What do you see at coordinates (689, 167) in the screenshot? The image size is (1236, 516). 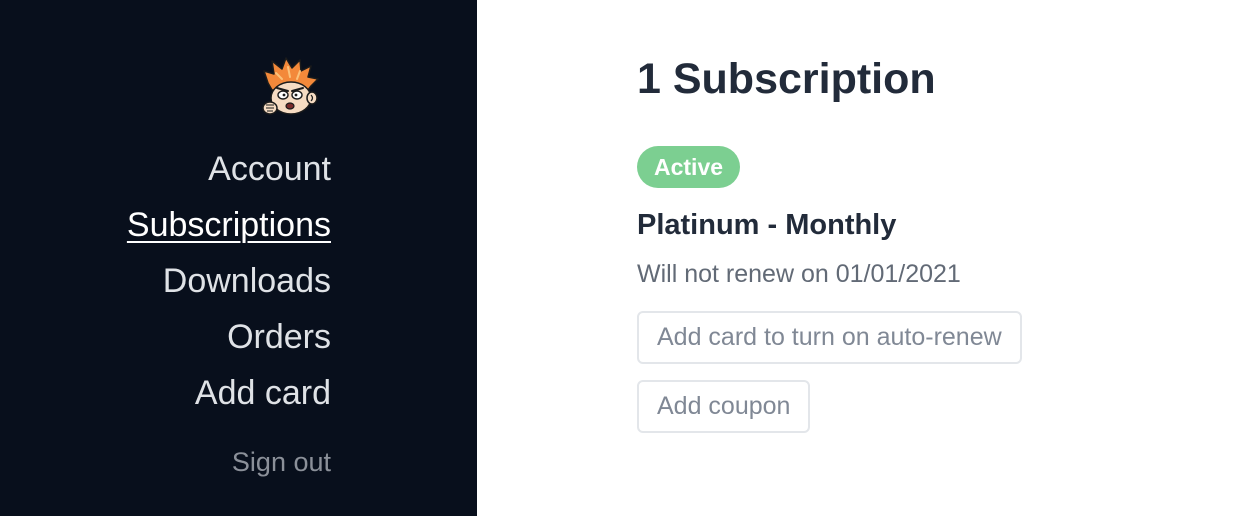 I see `status-badge: Active` at bounding box center [689, 167].